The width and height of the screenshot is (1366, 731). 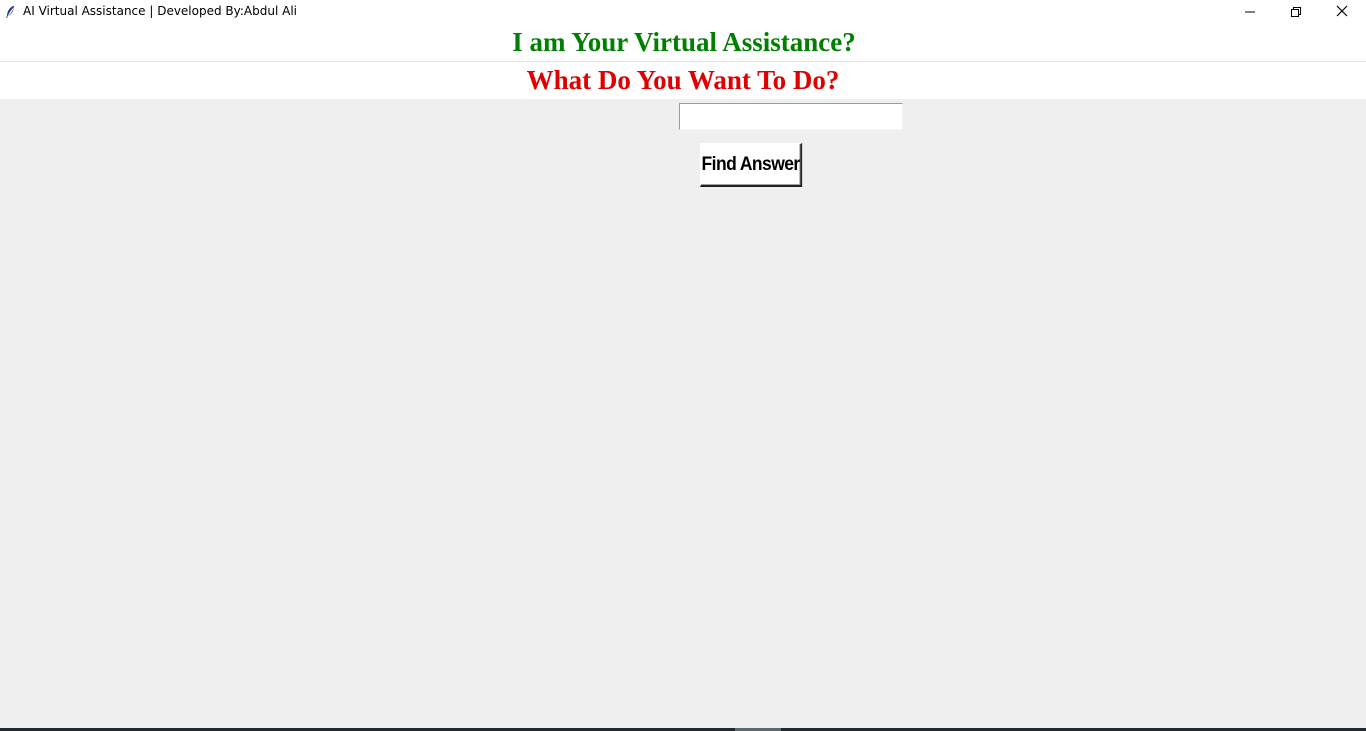 I want to click on restore-icon, so click(x=1296, y=11).